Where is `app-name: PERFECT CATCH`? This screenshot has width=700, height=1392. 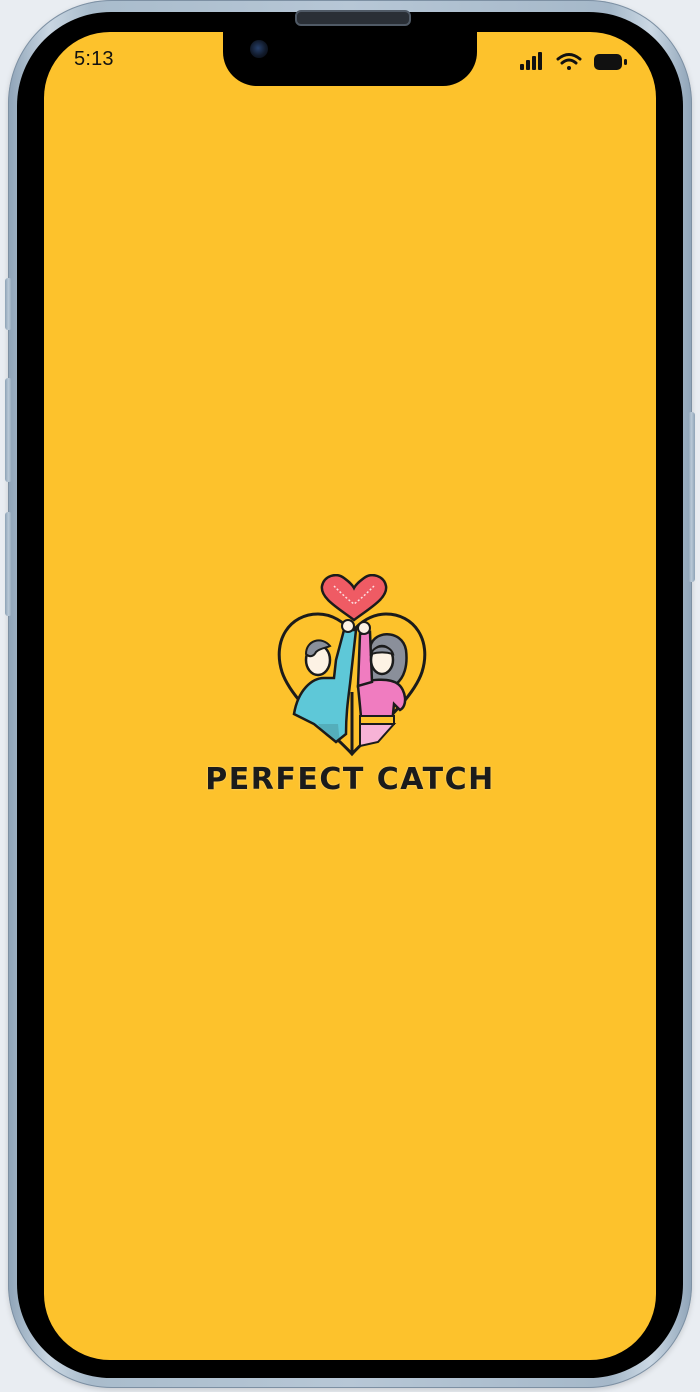 app-name: PERFECT CATCH is located at coordinates (350, 779).